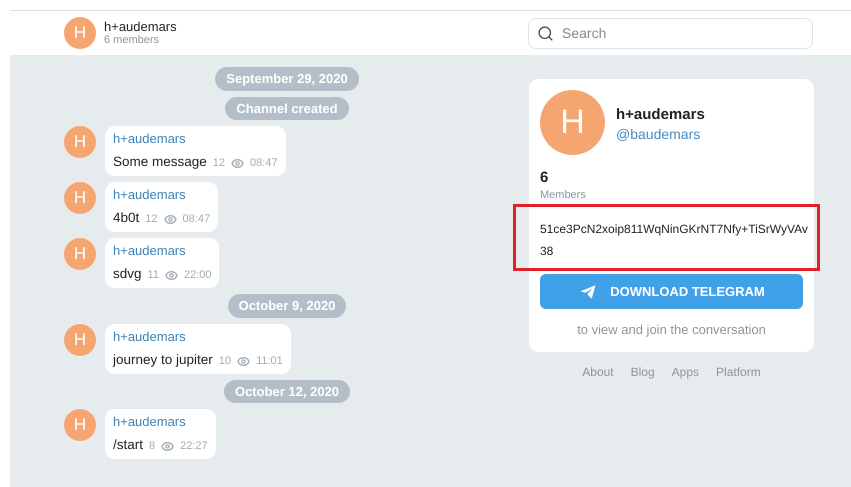 The image size is (851, 487). Describe the element at coordinates (225, 361) in the screenshot. I see `view-count: 10` at that location.